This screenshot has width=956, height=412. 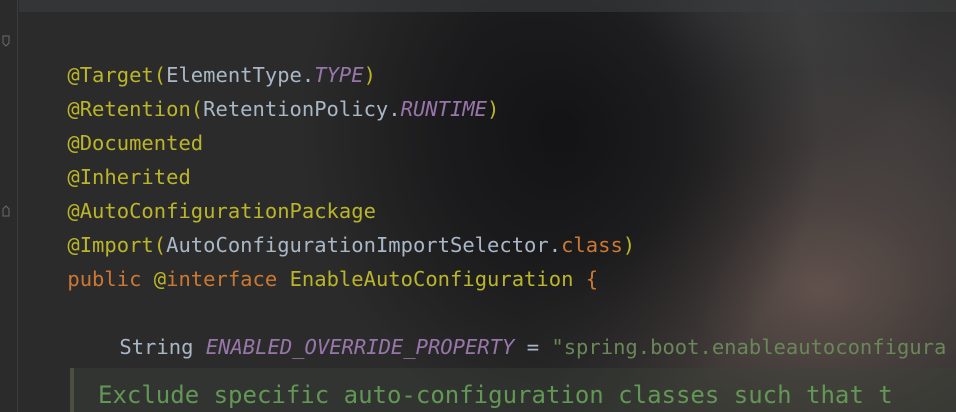 What do you see at coordinates (104, 157) in the screenshot?
I see `code-line-inherited: @Inherited` at bounding box center [104, 157].